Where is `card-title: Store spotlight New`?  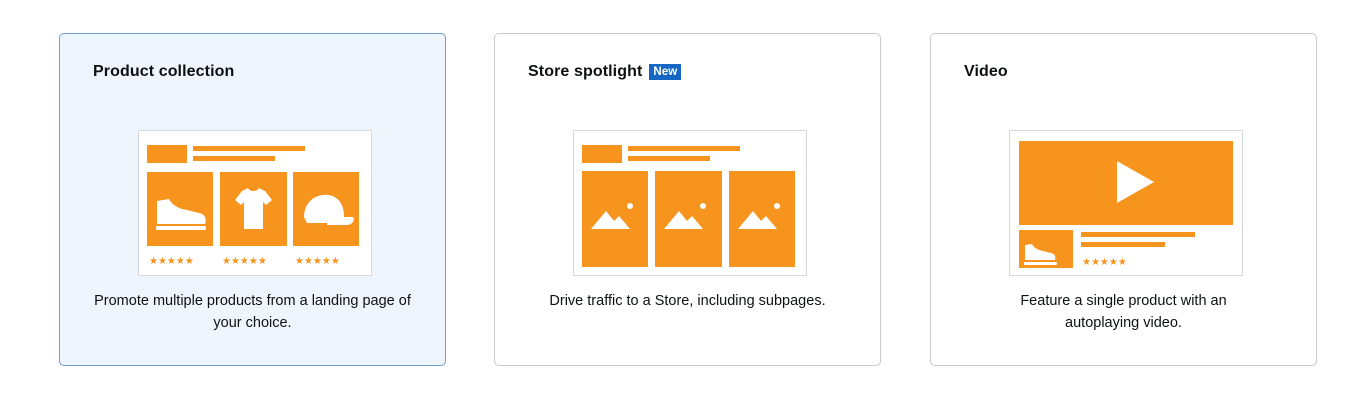 card-title: Store spotlight New is located at coordinates (605, 72).